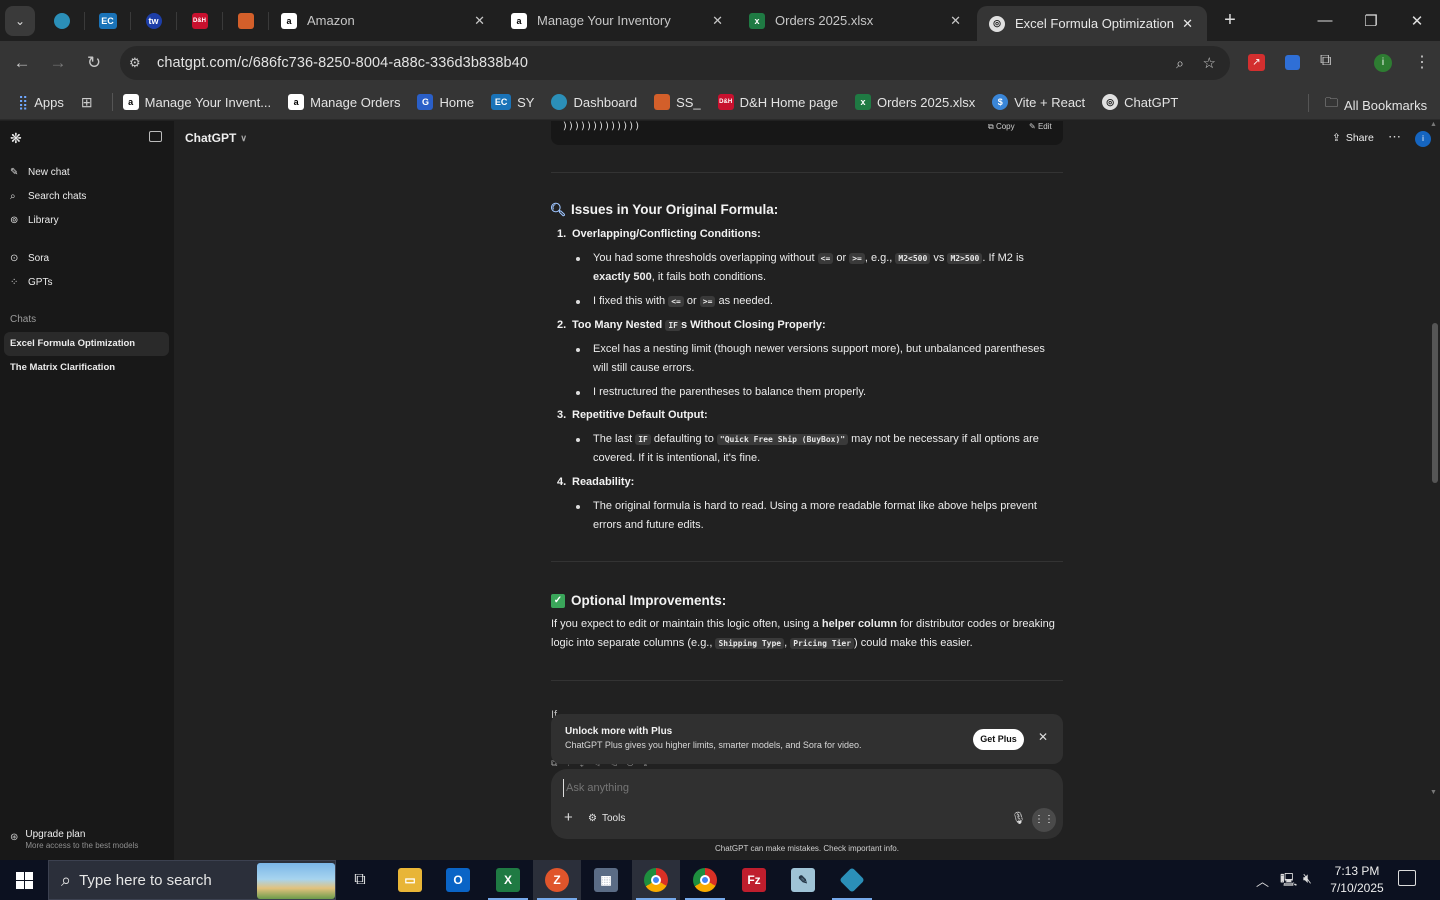  What do you see at coordinates (856, 20) in the screenshot?
I see `tab-orders-xlsx: x Orders 2025.xlsx ✕` at bounding box center [856, 20].